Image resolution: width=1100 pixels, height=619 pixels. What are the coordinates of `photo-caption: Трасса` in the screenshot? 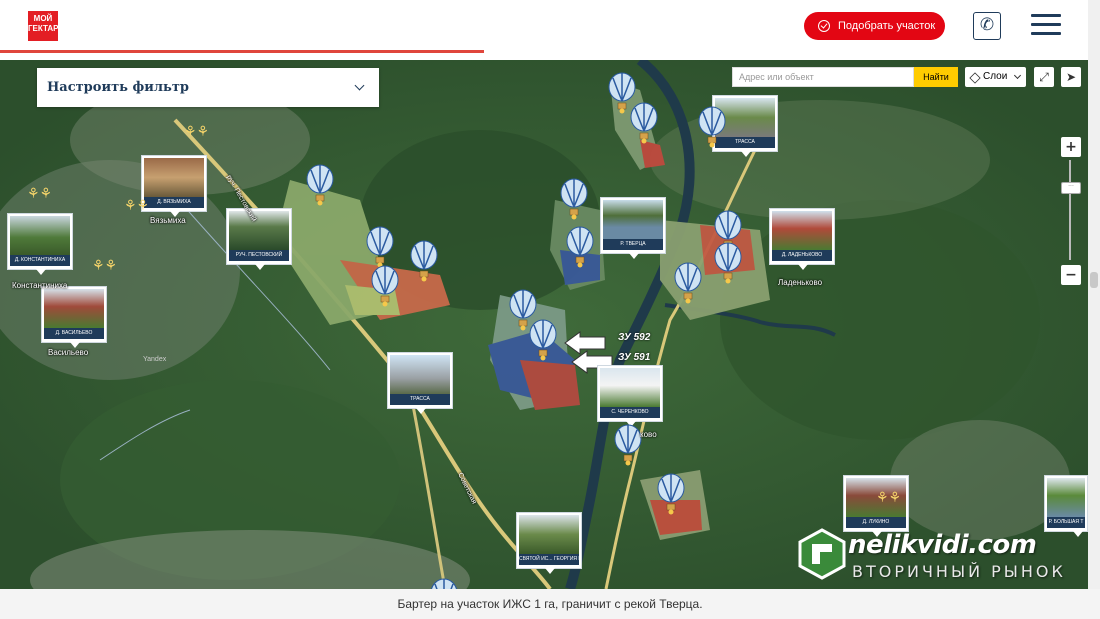 It's located at (420, 399).